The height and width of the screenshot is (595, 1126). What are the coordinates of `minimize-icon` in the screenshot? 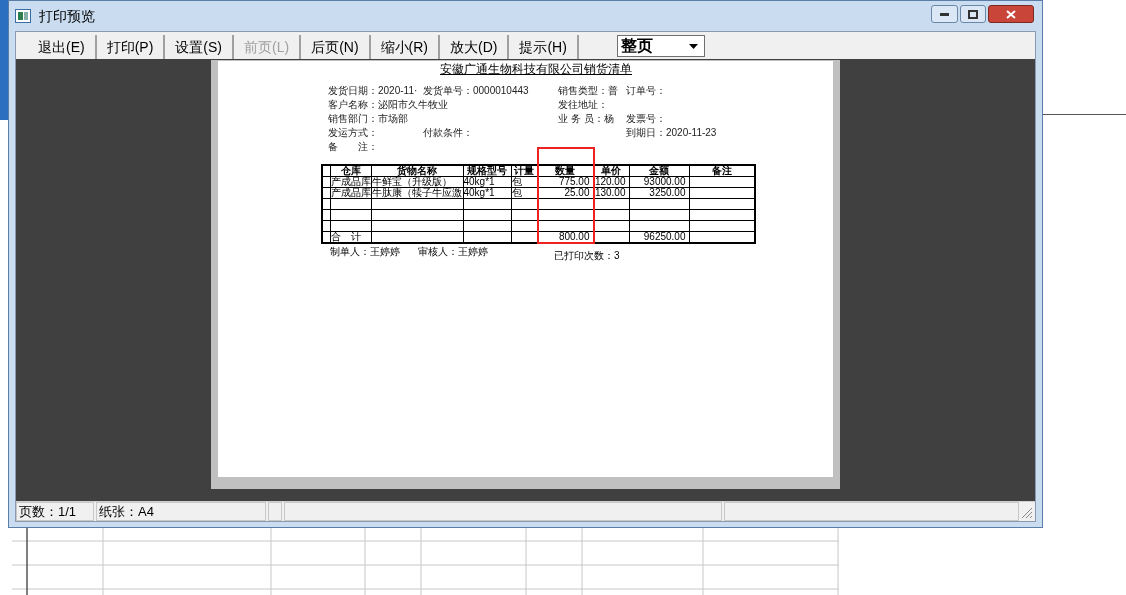 It's located at (944, 14).